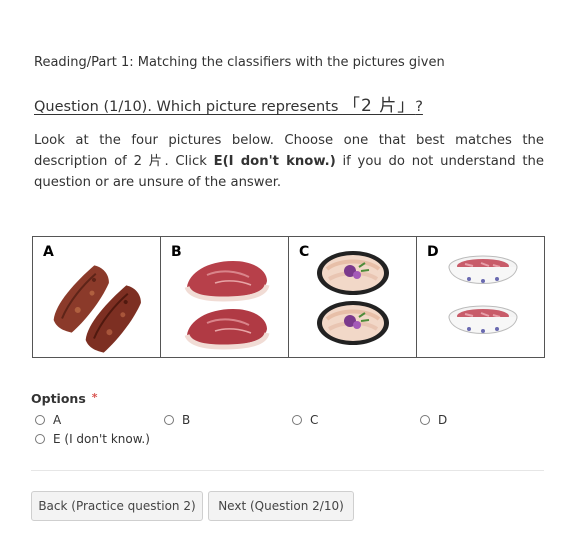 The width and height of the screenshot is (575, 541). I want to click on option-d: D, so click(433, 420).